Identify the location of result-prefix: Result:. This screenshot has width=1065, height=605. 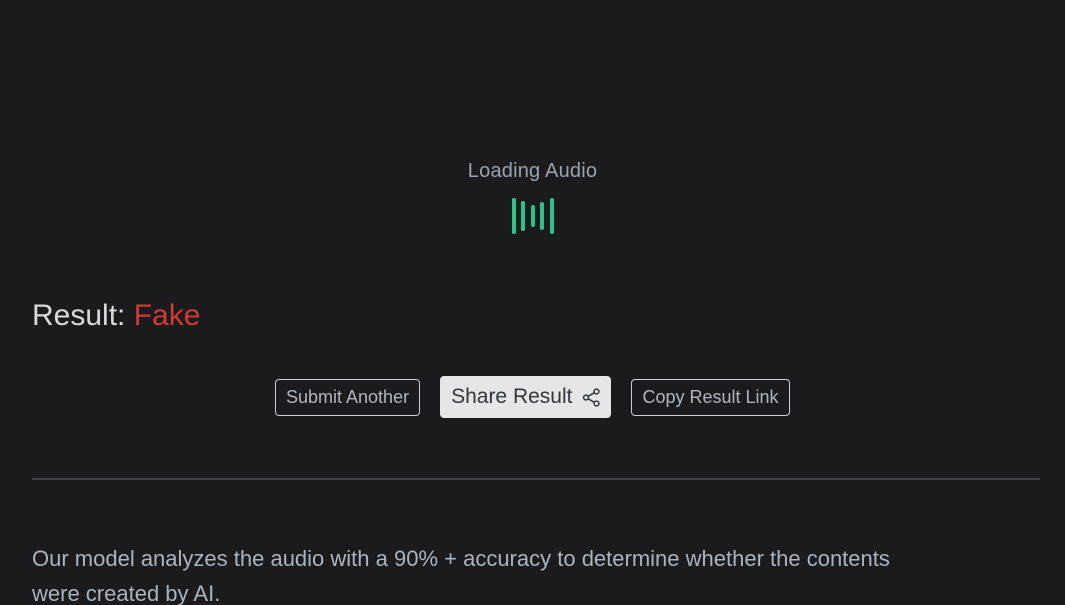
(79, 315).